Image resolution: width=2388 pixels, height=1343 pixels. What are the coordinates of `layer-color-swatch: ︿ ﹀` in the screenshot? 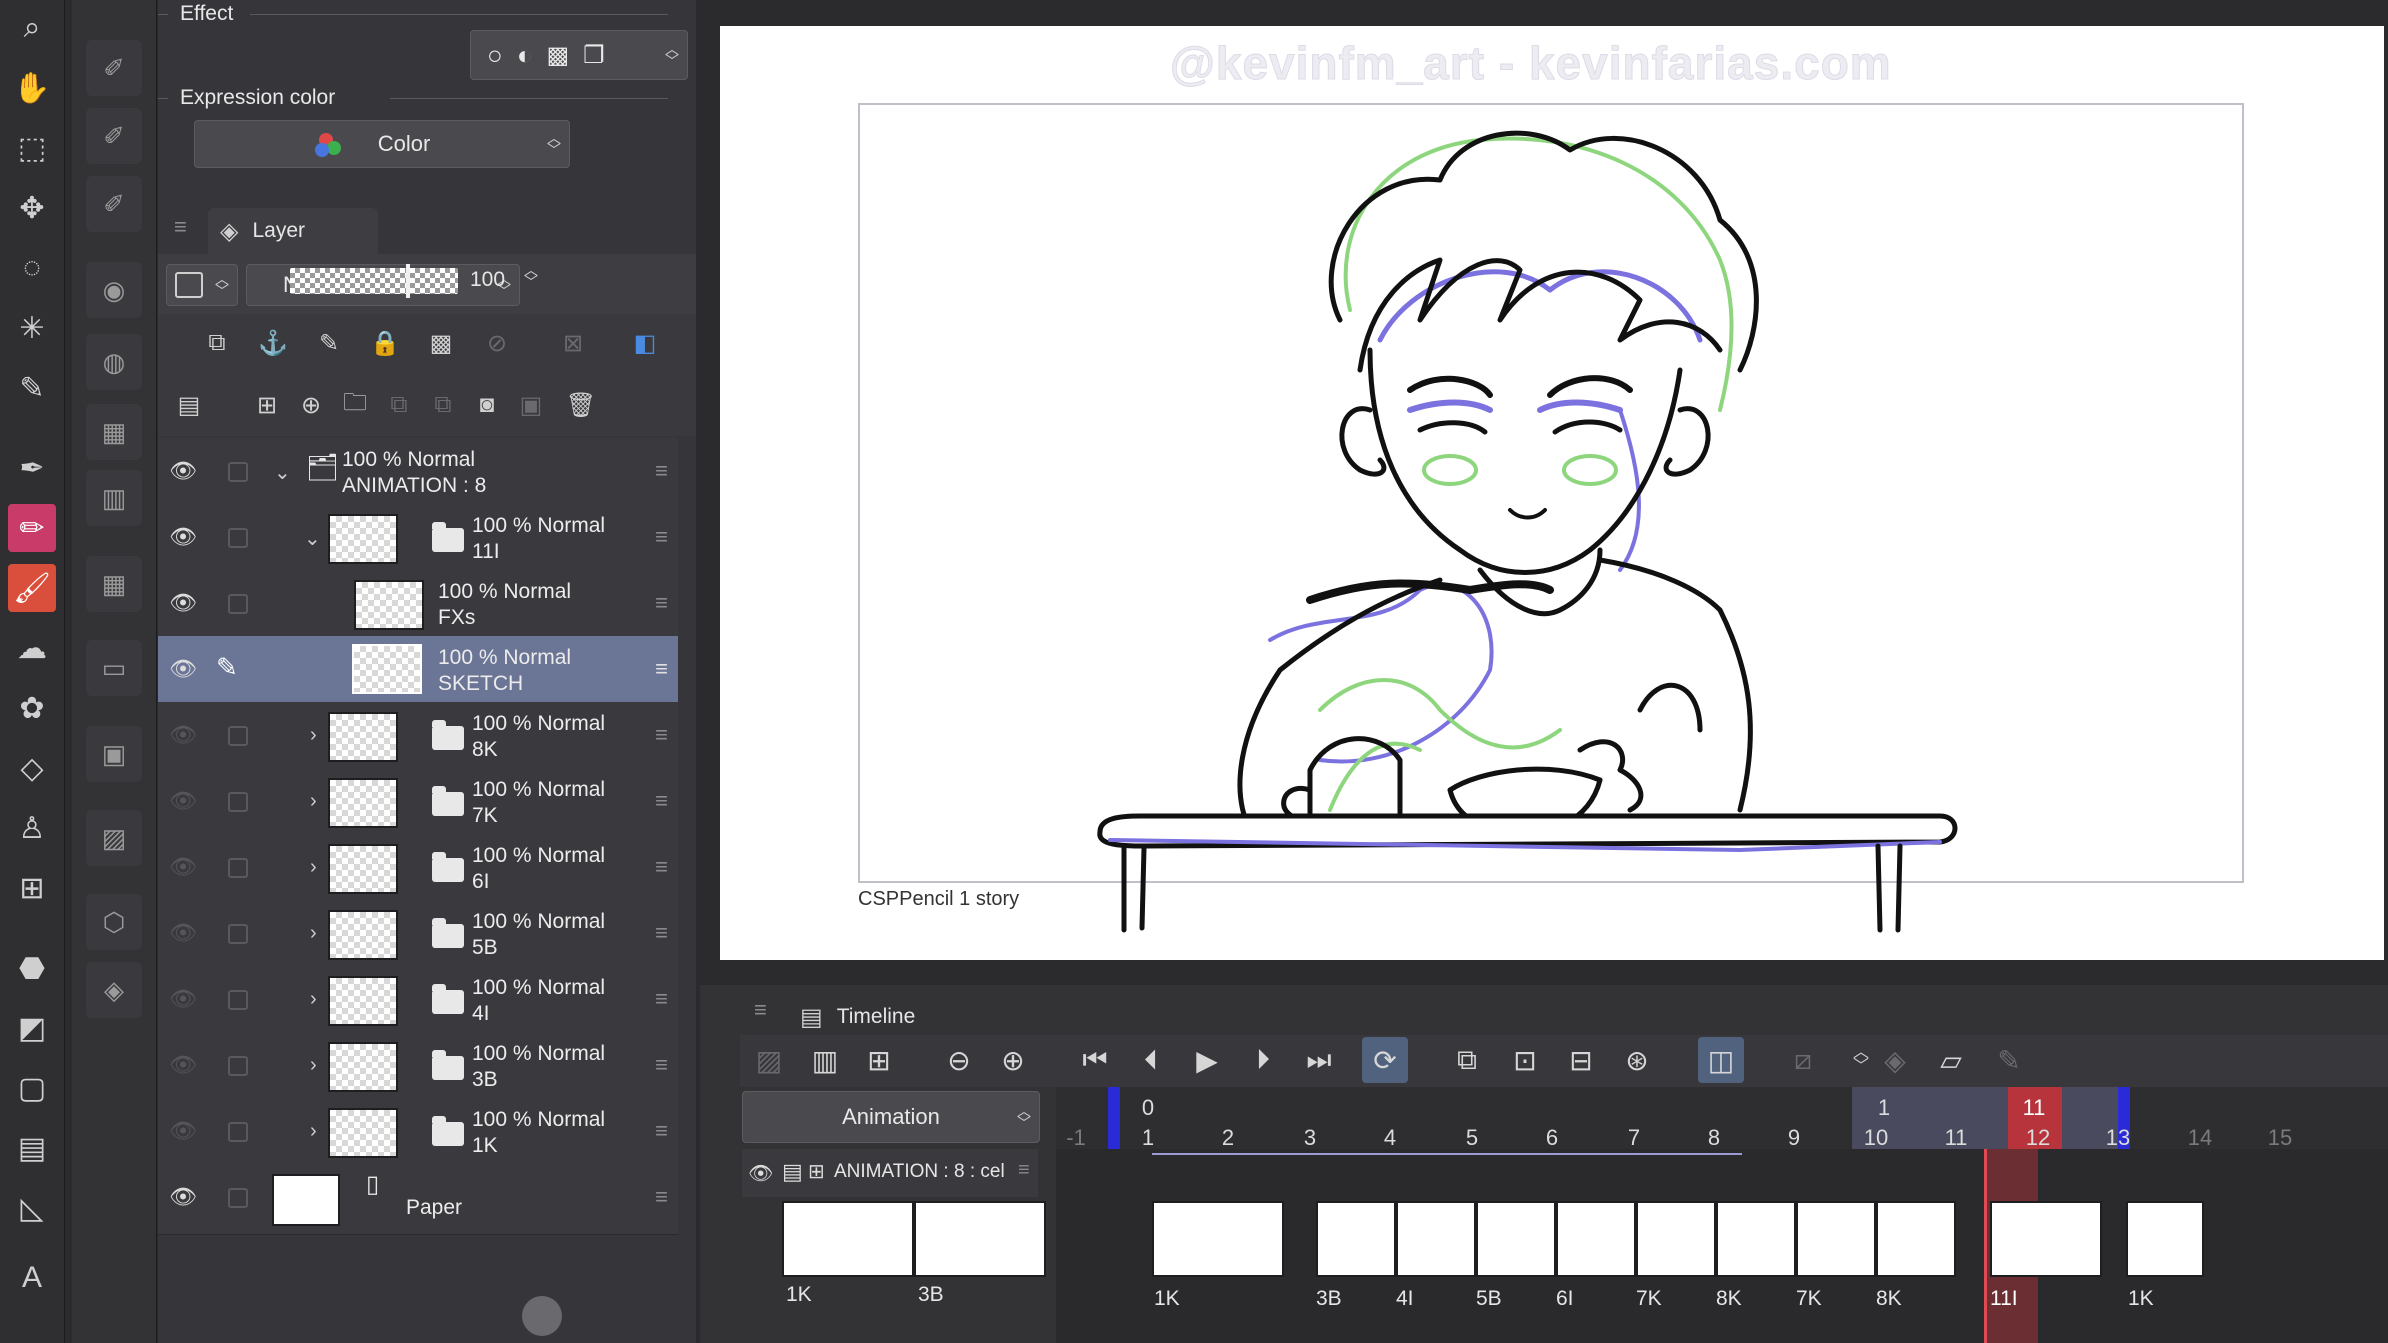 It's located at (202, 285).